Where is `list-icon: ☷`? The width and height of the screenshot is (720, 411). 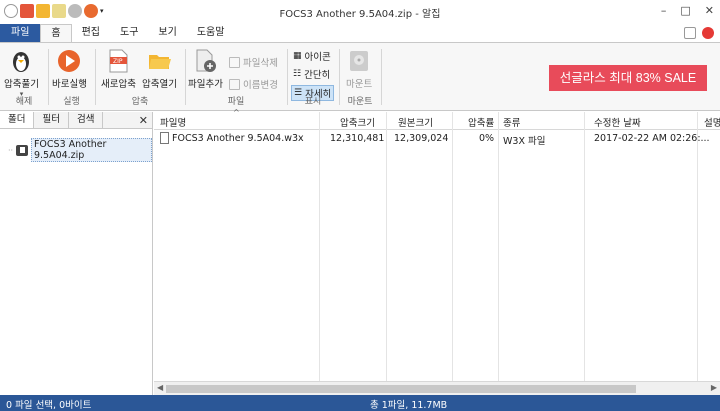 list-icon: ☷ is located at coordinates (297, 74).